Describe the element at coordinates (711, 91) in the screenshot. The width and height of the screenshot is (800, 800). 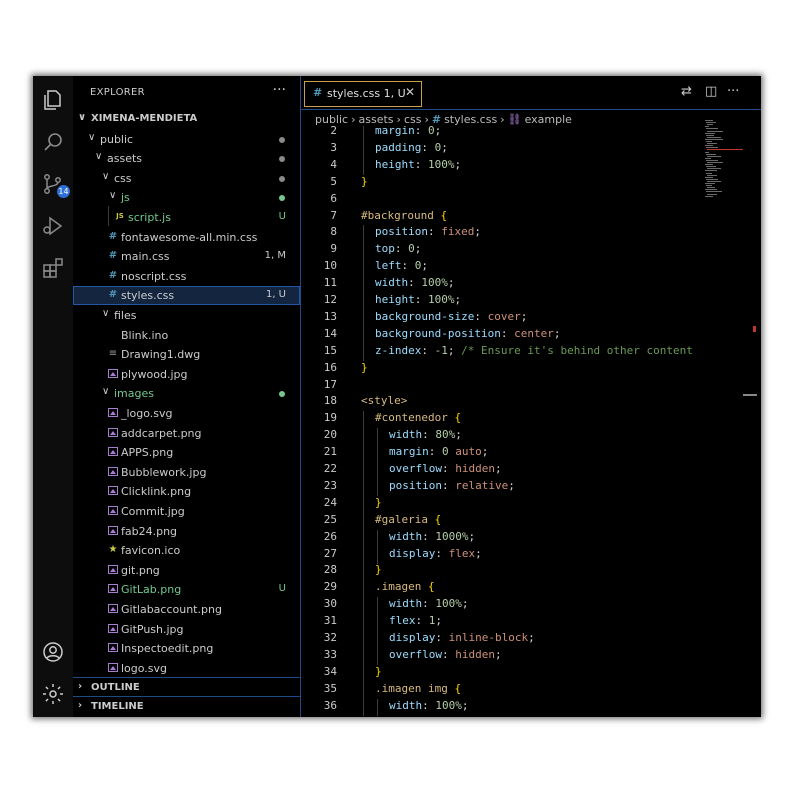
I see `split-editor-icon: ◫` at that location.